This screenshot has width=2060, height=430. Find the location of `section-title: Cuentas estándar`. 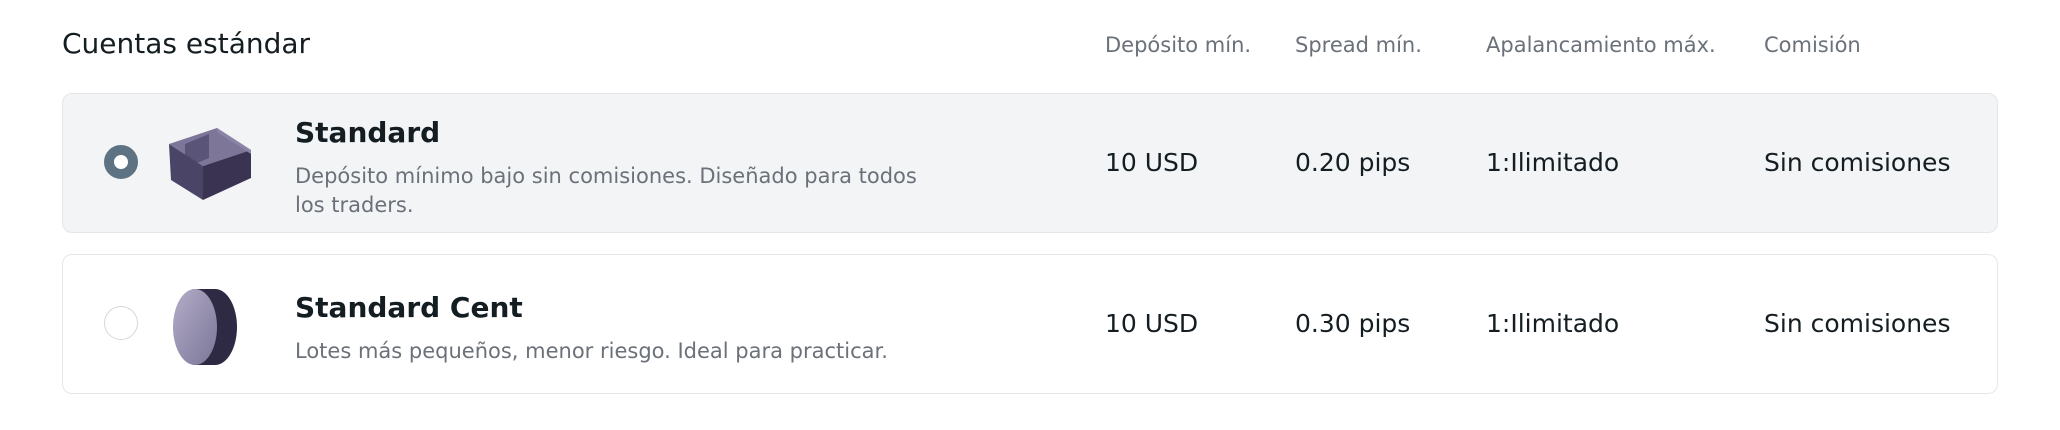

section-title: Cuentas estándar is located at coordinates (186, 43).